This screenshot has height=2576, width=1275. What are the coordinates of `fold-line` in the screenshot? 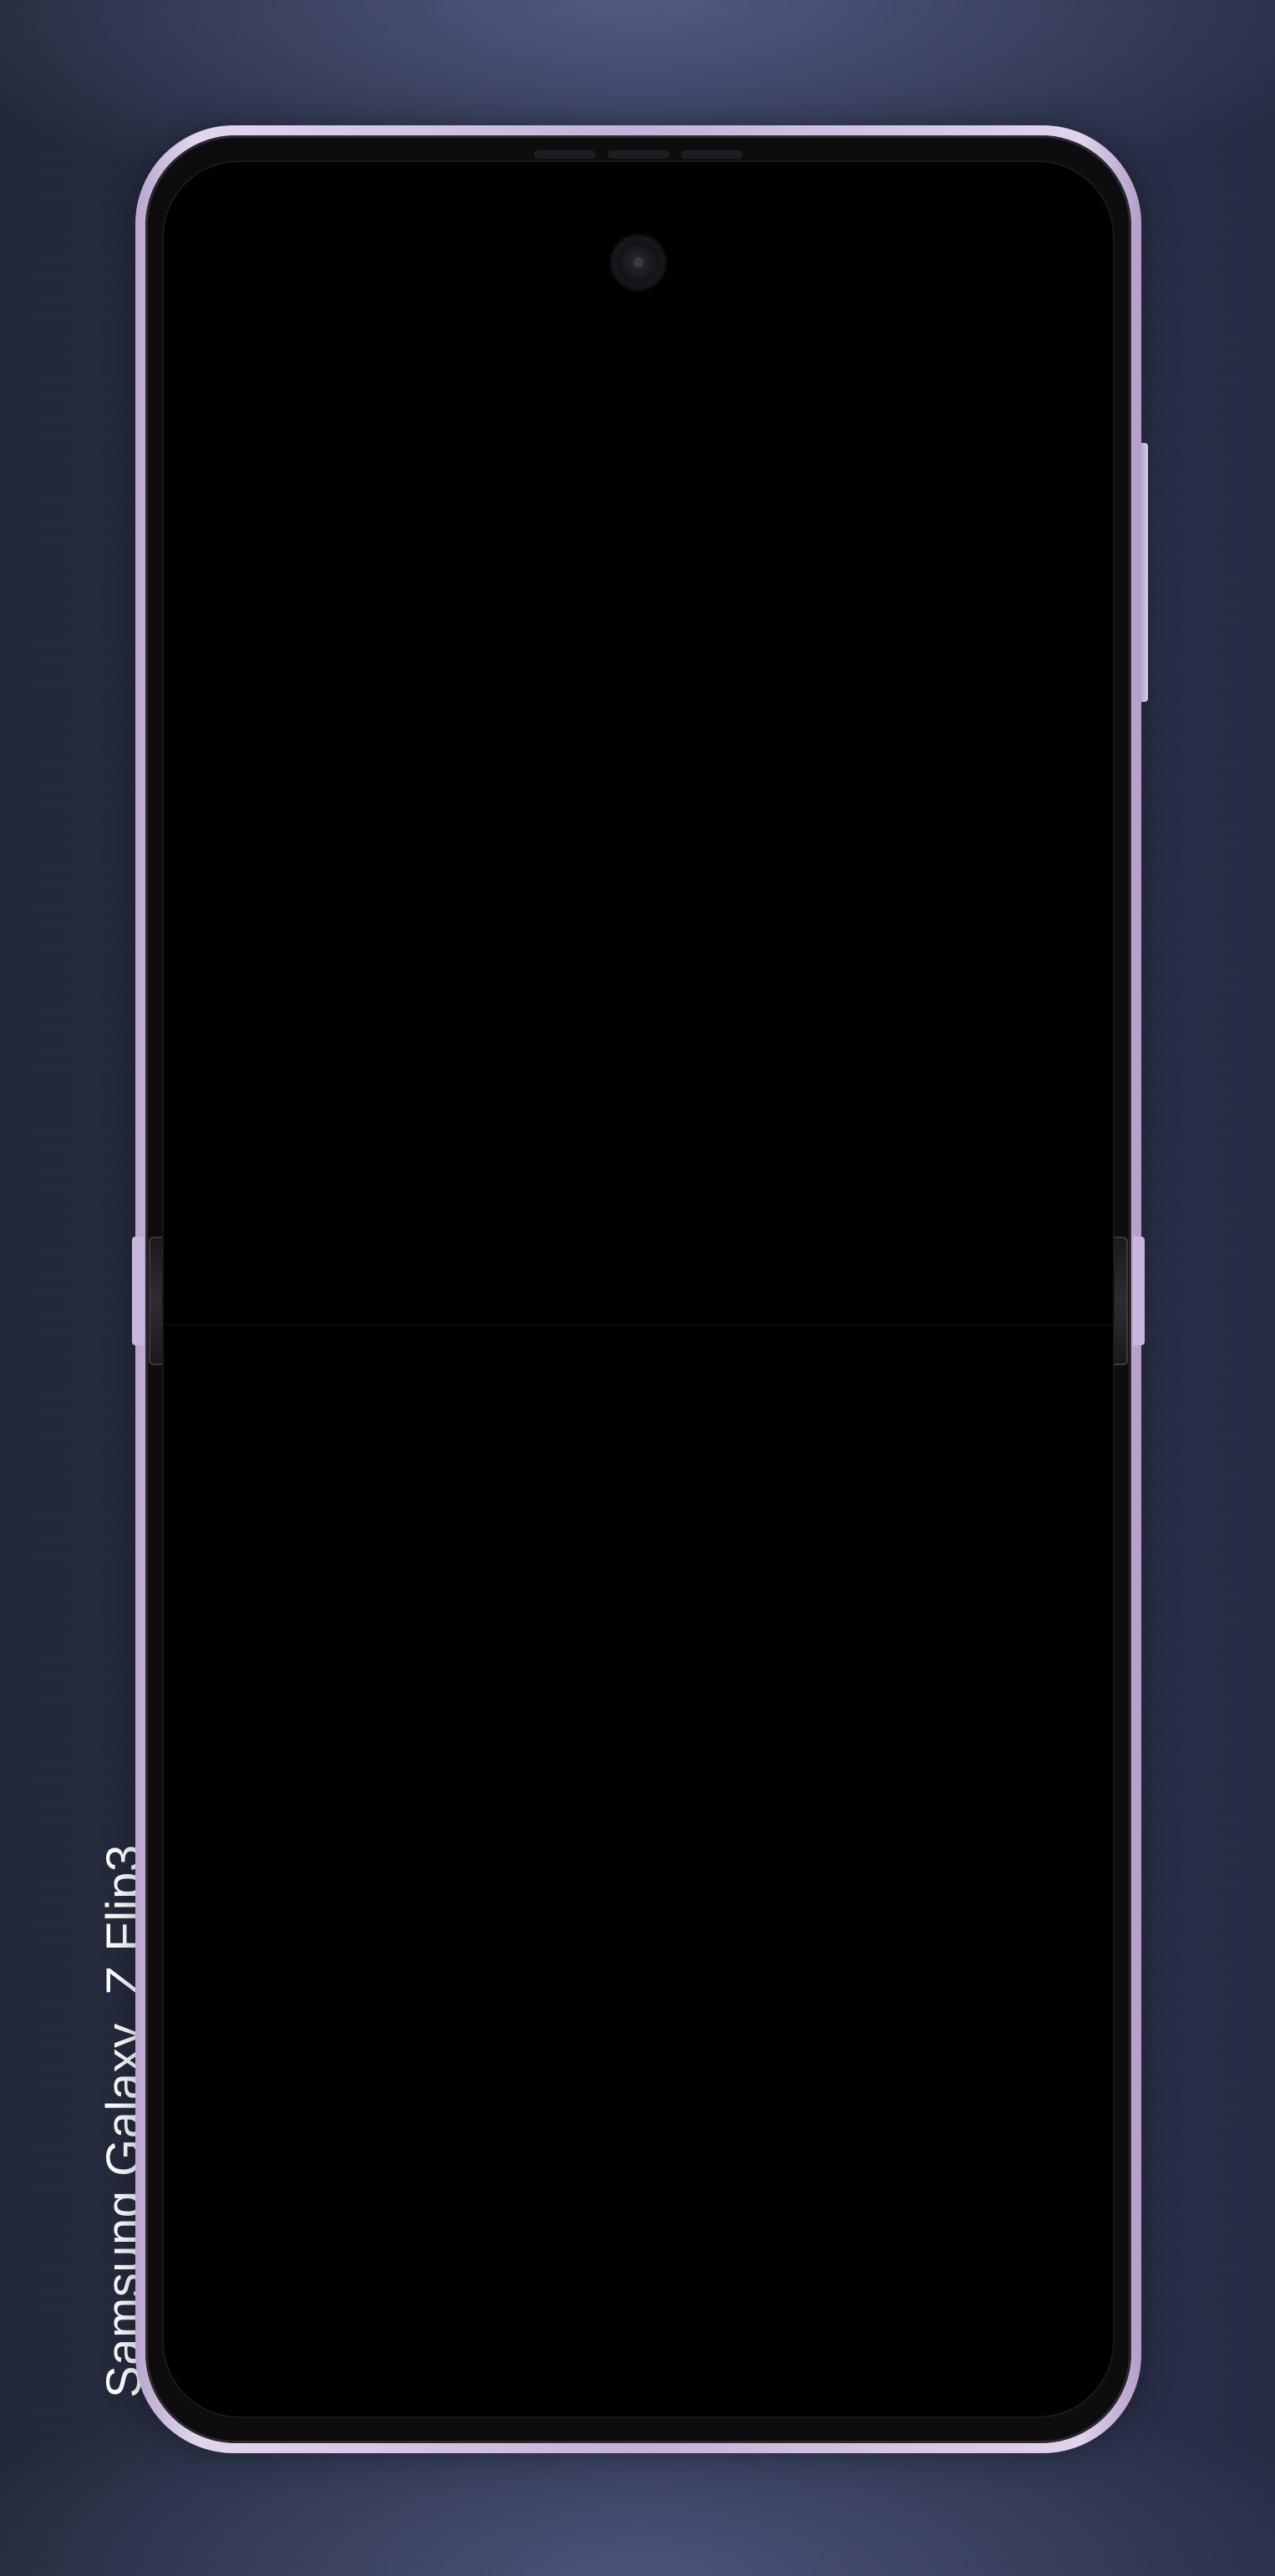 It's located at (638, 1325).